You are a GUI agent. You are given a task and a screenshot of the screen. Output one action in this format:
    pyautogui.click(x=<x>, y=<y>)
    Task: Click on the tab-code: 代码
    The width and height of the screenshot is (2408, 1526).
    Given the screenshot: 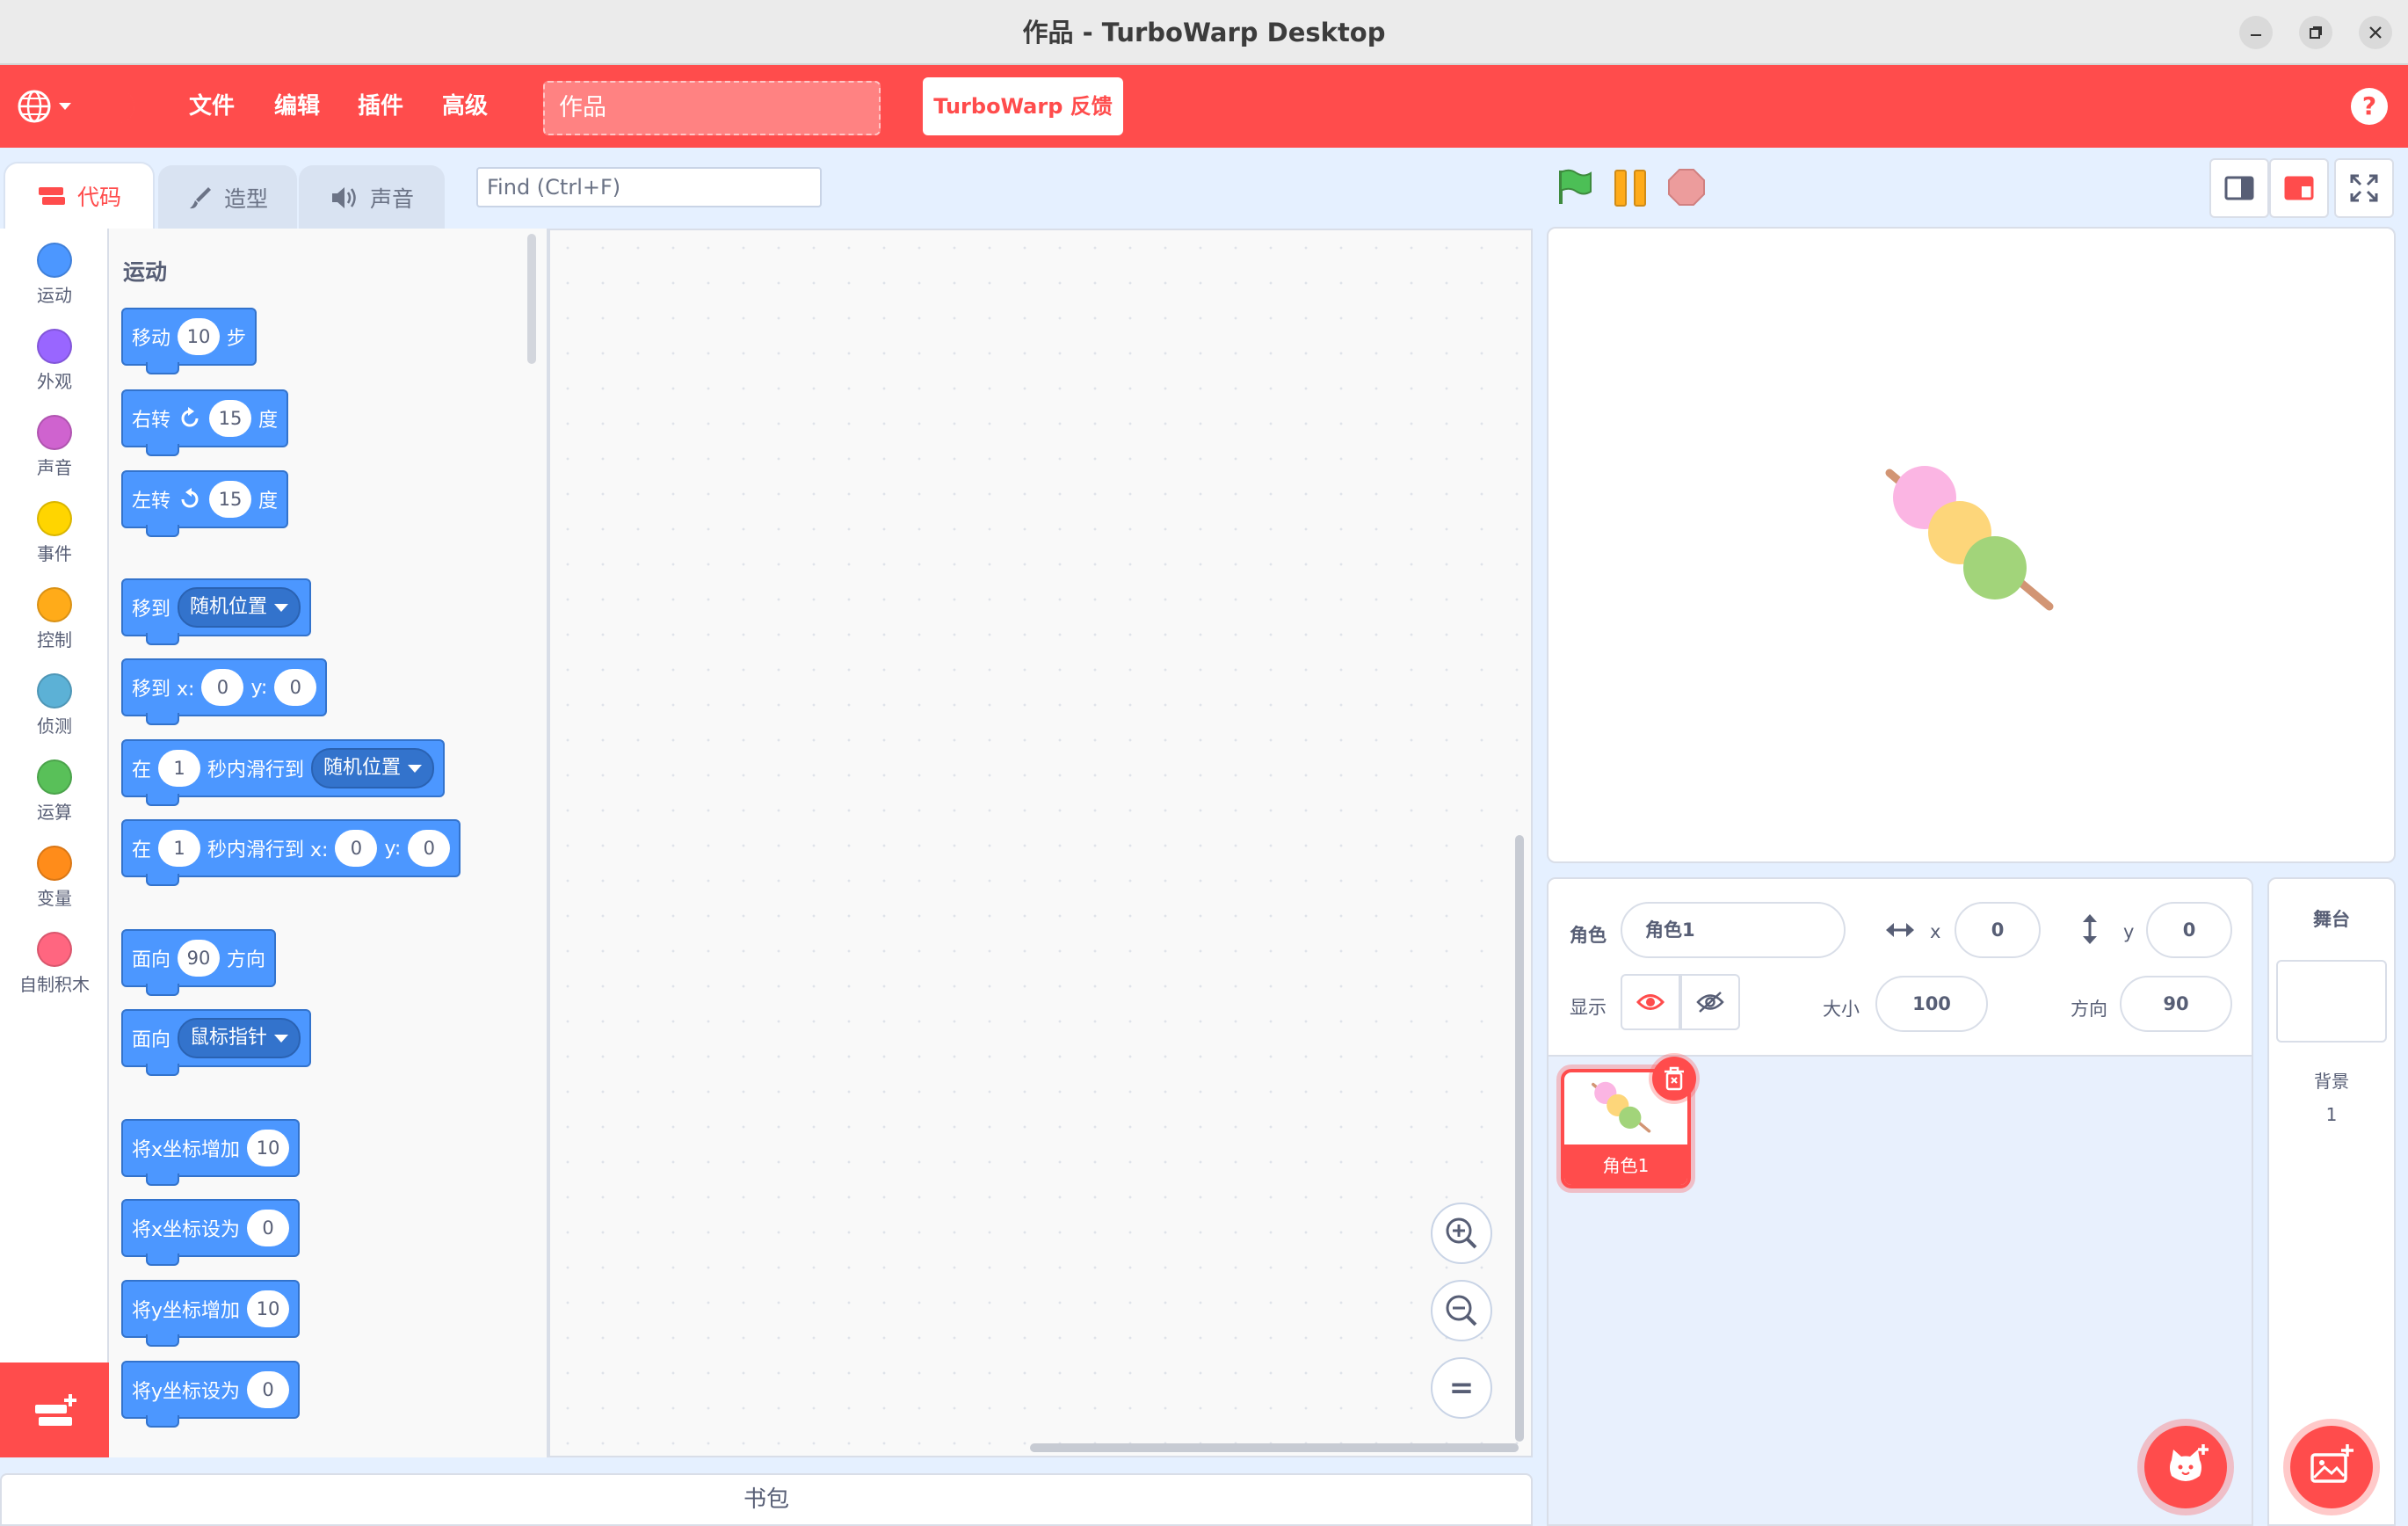 What is the action you would take?
    pyautogui.click(x=79, y=195)
    